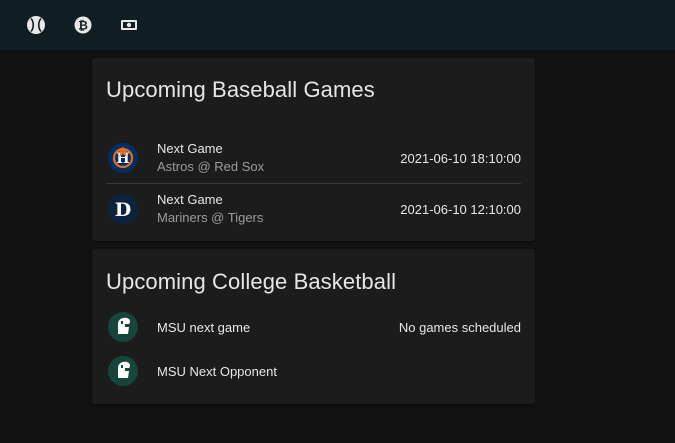  Describe the element at coordinates (129, 25) in the screenshot. I see `cash-icon` at that location.